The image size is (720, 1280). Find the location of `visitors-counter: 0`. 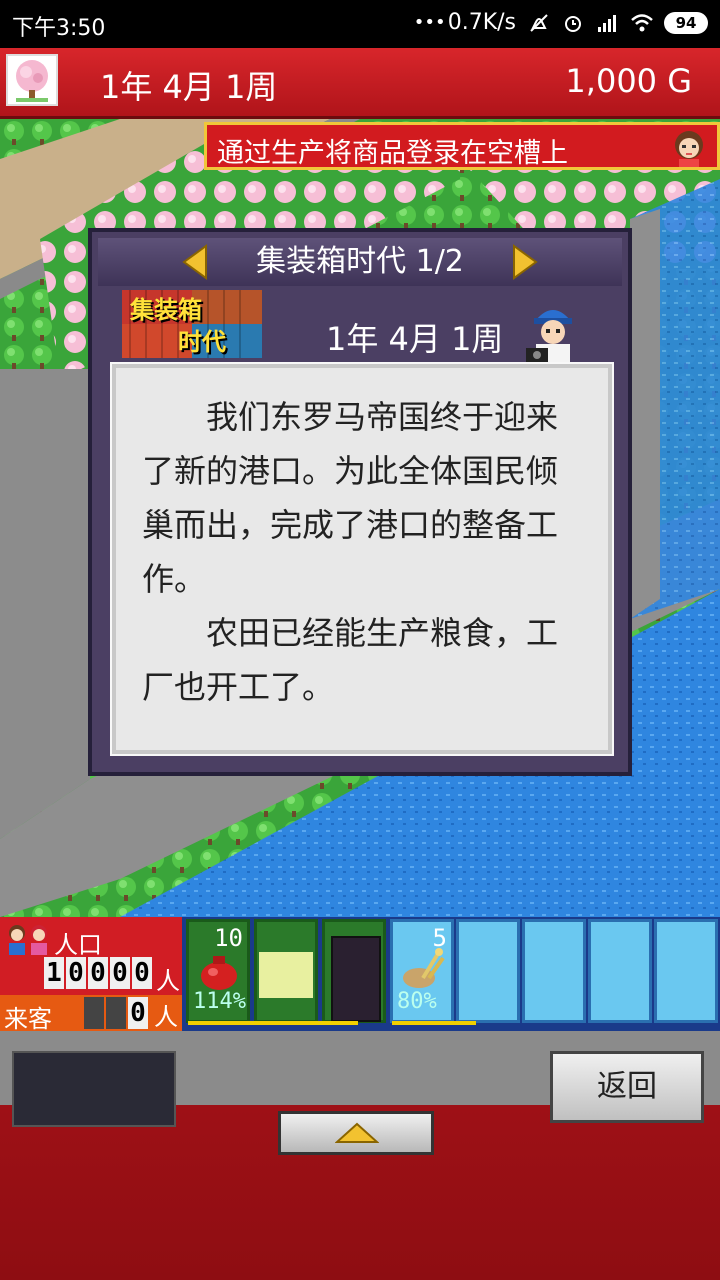

visitors-counter: 0 is located at coordinates (116, 1013).